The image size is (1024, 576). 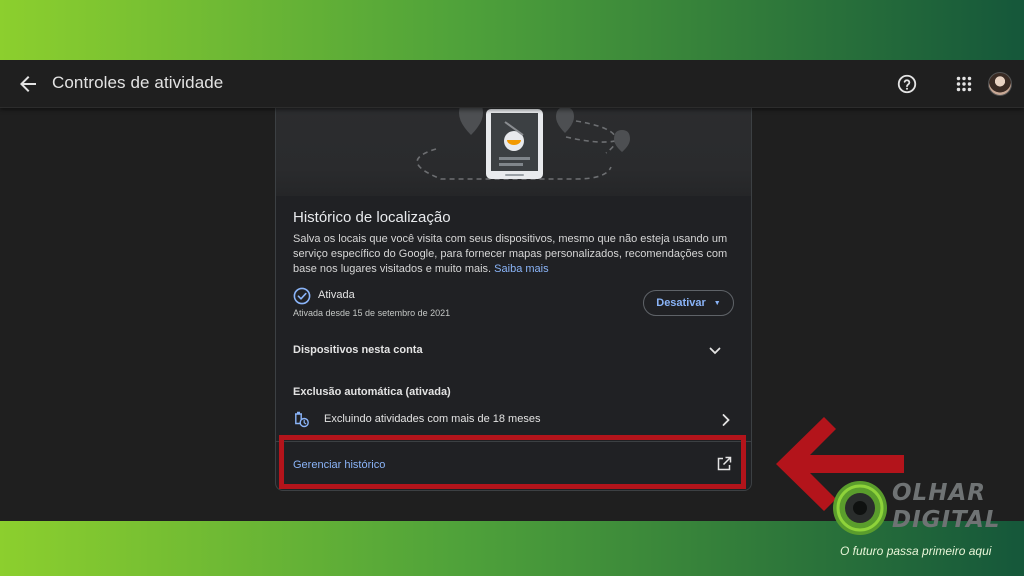 I want to click on brand-slogan: O futuro passa primeiro aqui, so click(x=916, y=551).